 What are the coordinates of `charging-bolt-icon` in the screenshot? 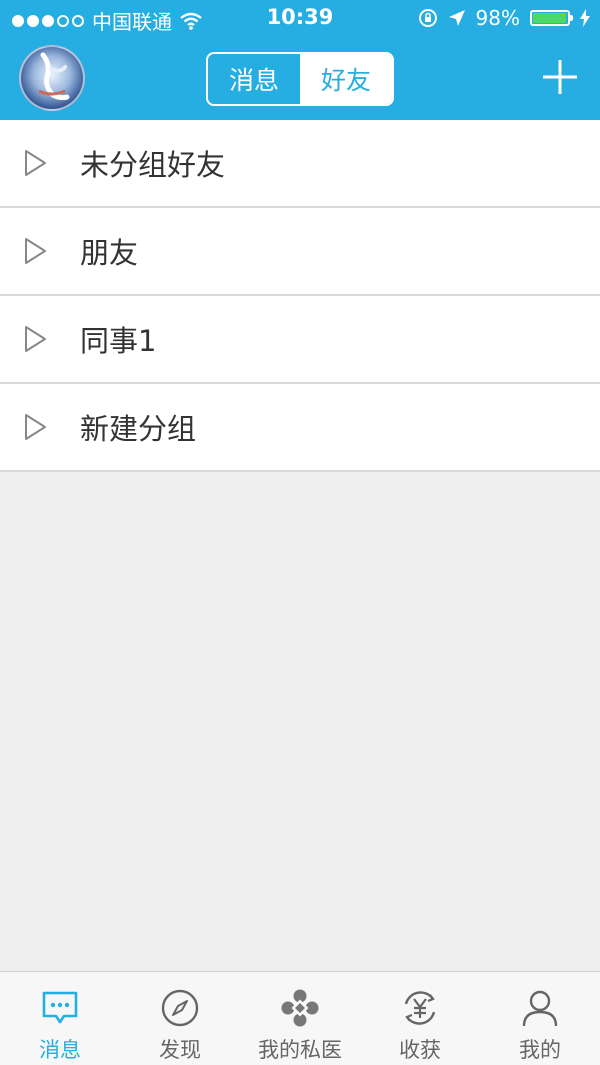 It's located at (585, 18).